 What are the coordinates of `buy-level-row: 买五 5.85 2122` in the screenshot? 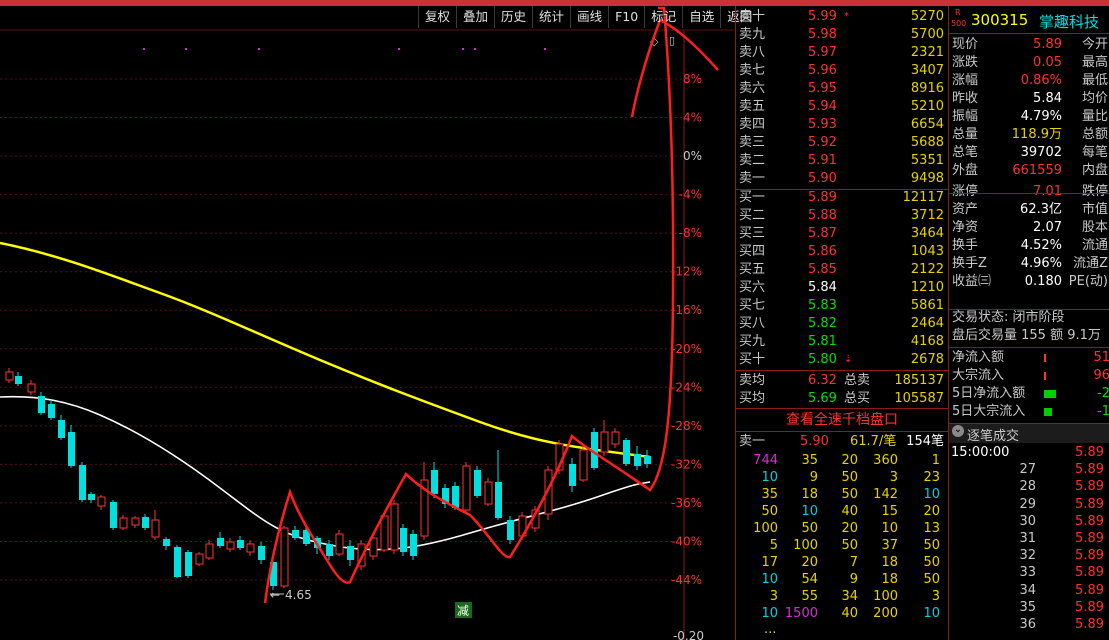 It's located at (842, 270).